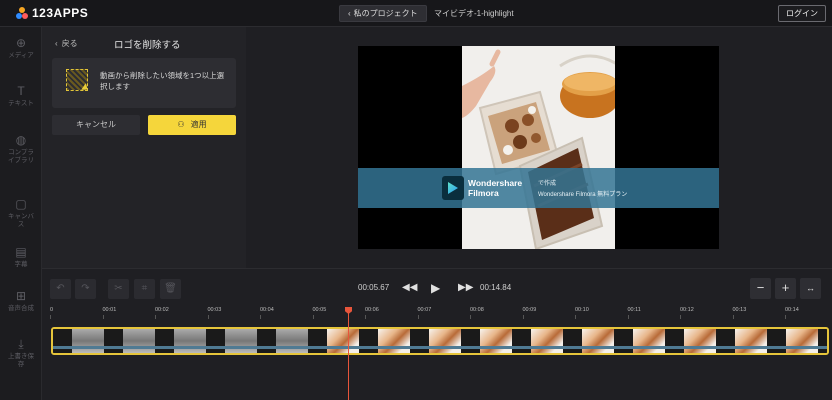 The image size is (832, 400). What do you see at coordinates (214, 313) in the screenshot?
I see `ruler-tick: 00:03` at bounding box center [214, 313].